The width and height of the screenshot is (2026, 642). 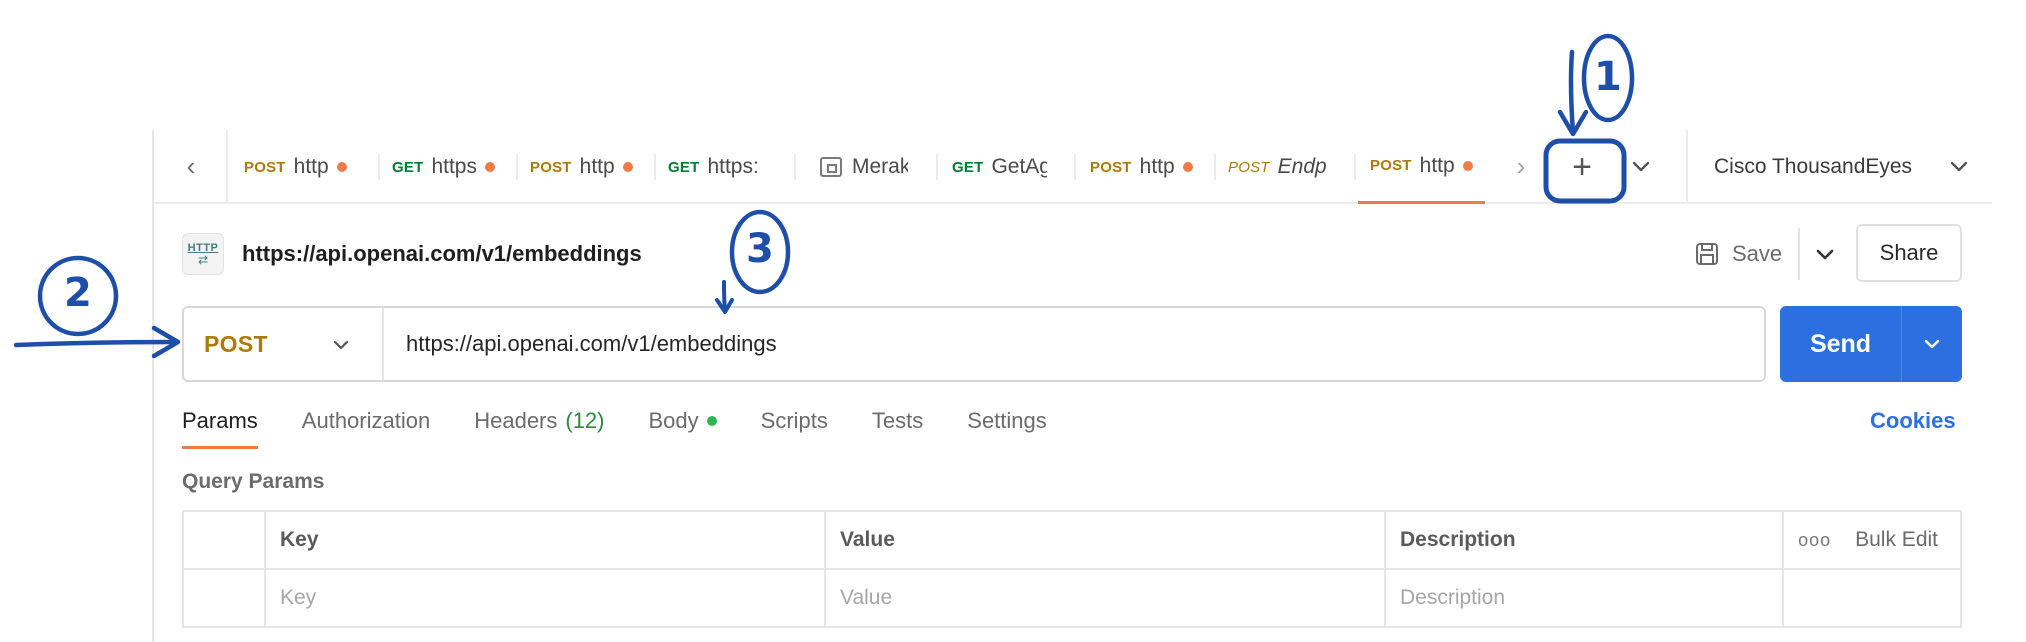 I want to click on table-header-row: Key Value Description ooo Bulk Edit, so click(x=1072, y=541).